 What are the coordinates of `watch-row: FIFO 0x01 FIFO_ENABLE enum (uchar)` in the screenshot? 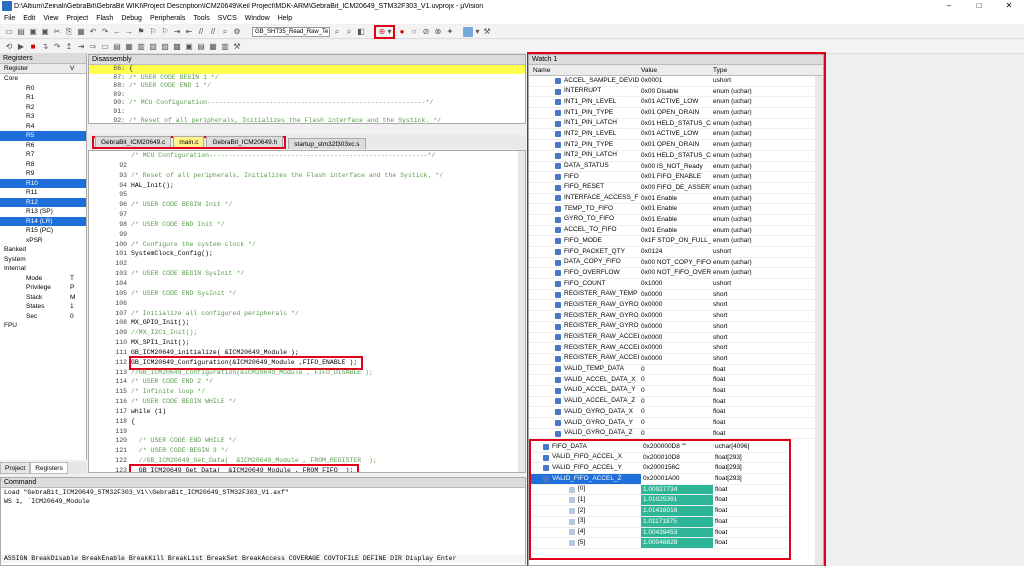 It's located at (676, 177).